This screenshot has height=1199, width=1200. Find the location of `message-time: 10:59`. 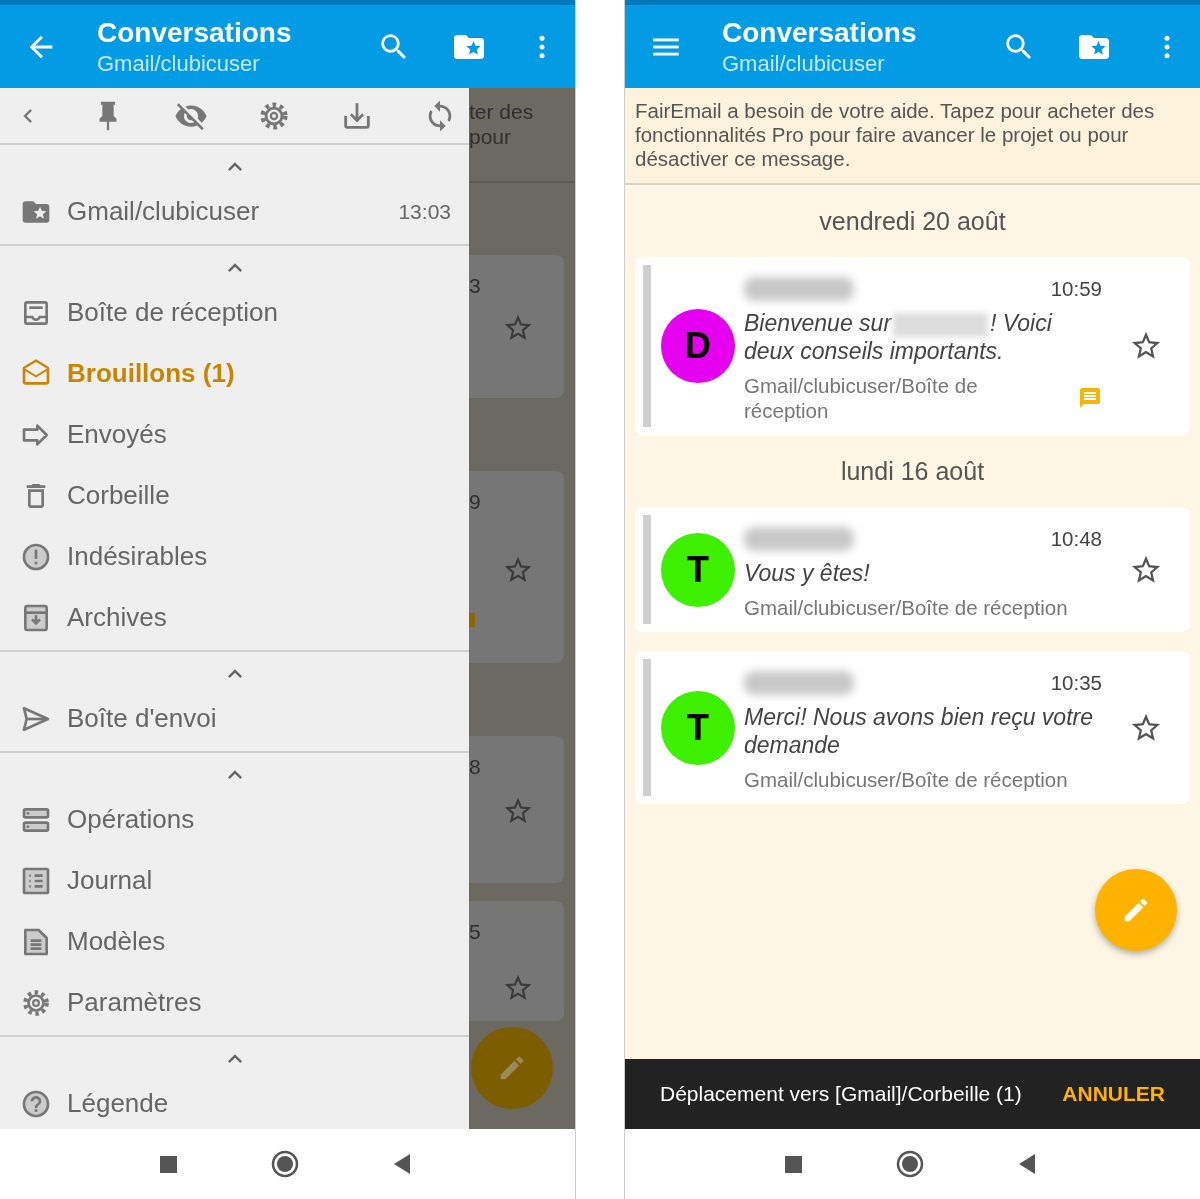

message-time: 10:59 is located at coordinates (1076, 289).